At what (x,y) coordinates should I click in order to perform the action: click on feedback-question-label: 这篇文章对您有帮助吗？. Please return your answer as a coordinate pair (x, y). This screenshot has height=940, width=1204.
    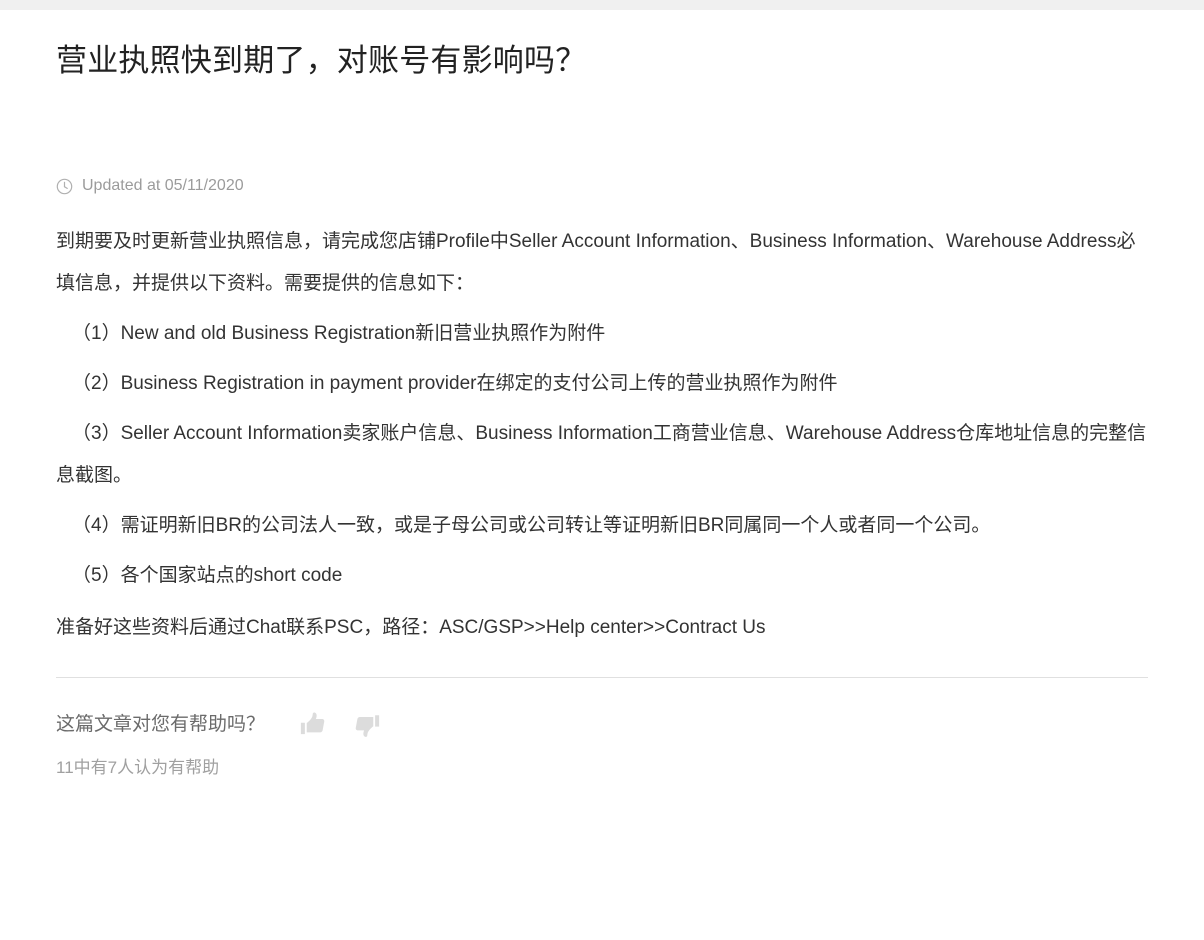
    Looking at the image, I should click on (161, 724).